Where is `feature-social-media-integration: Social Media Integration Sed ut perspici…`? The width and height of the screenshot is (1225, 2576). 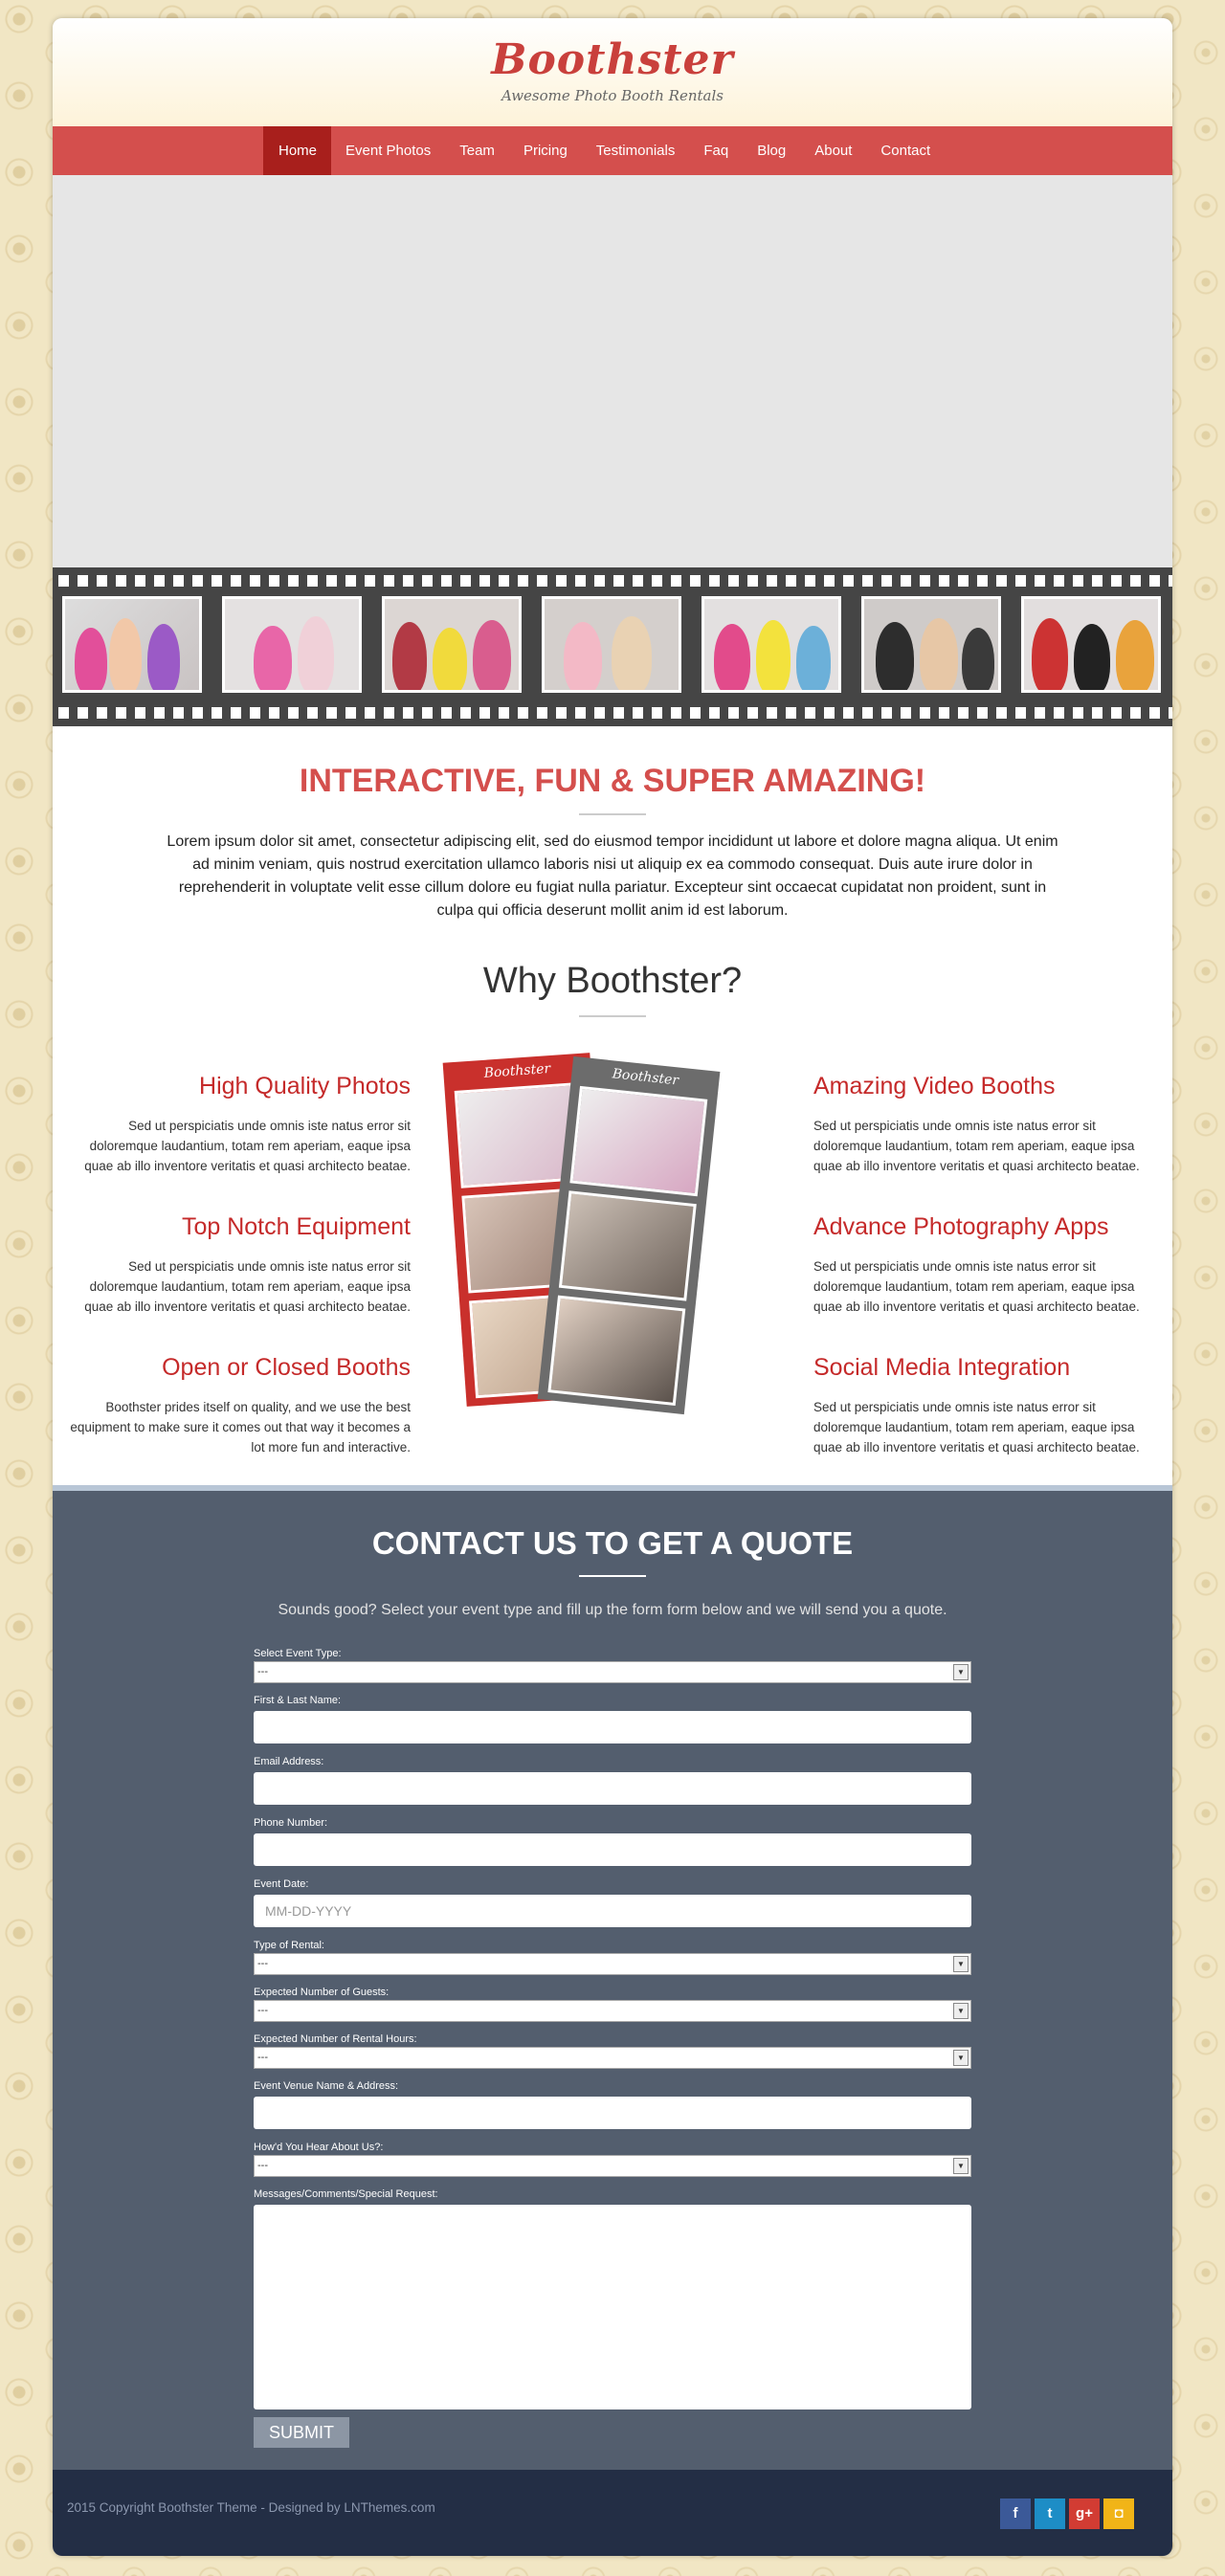
feature-social-media-integration: Social Media Integration Sed ut perspici… is located at coordinates (985, 1405).